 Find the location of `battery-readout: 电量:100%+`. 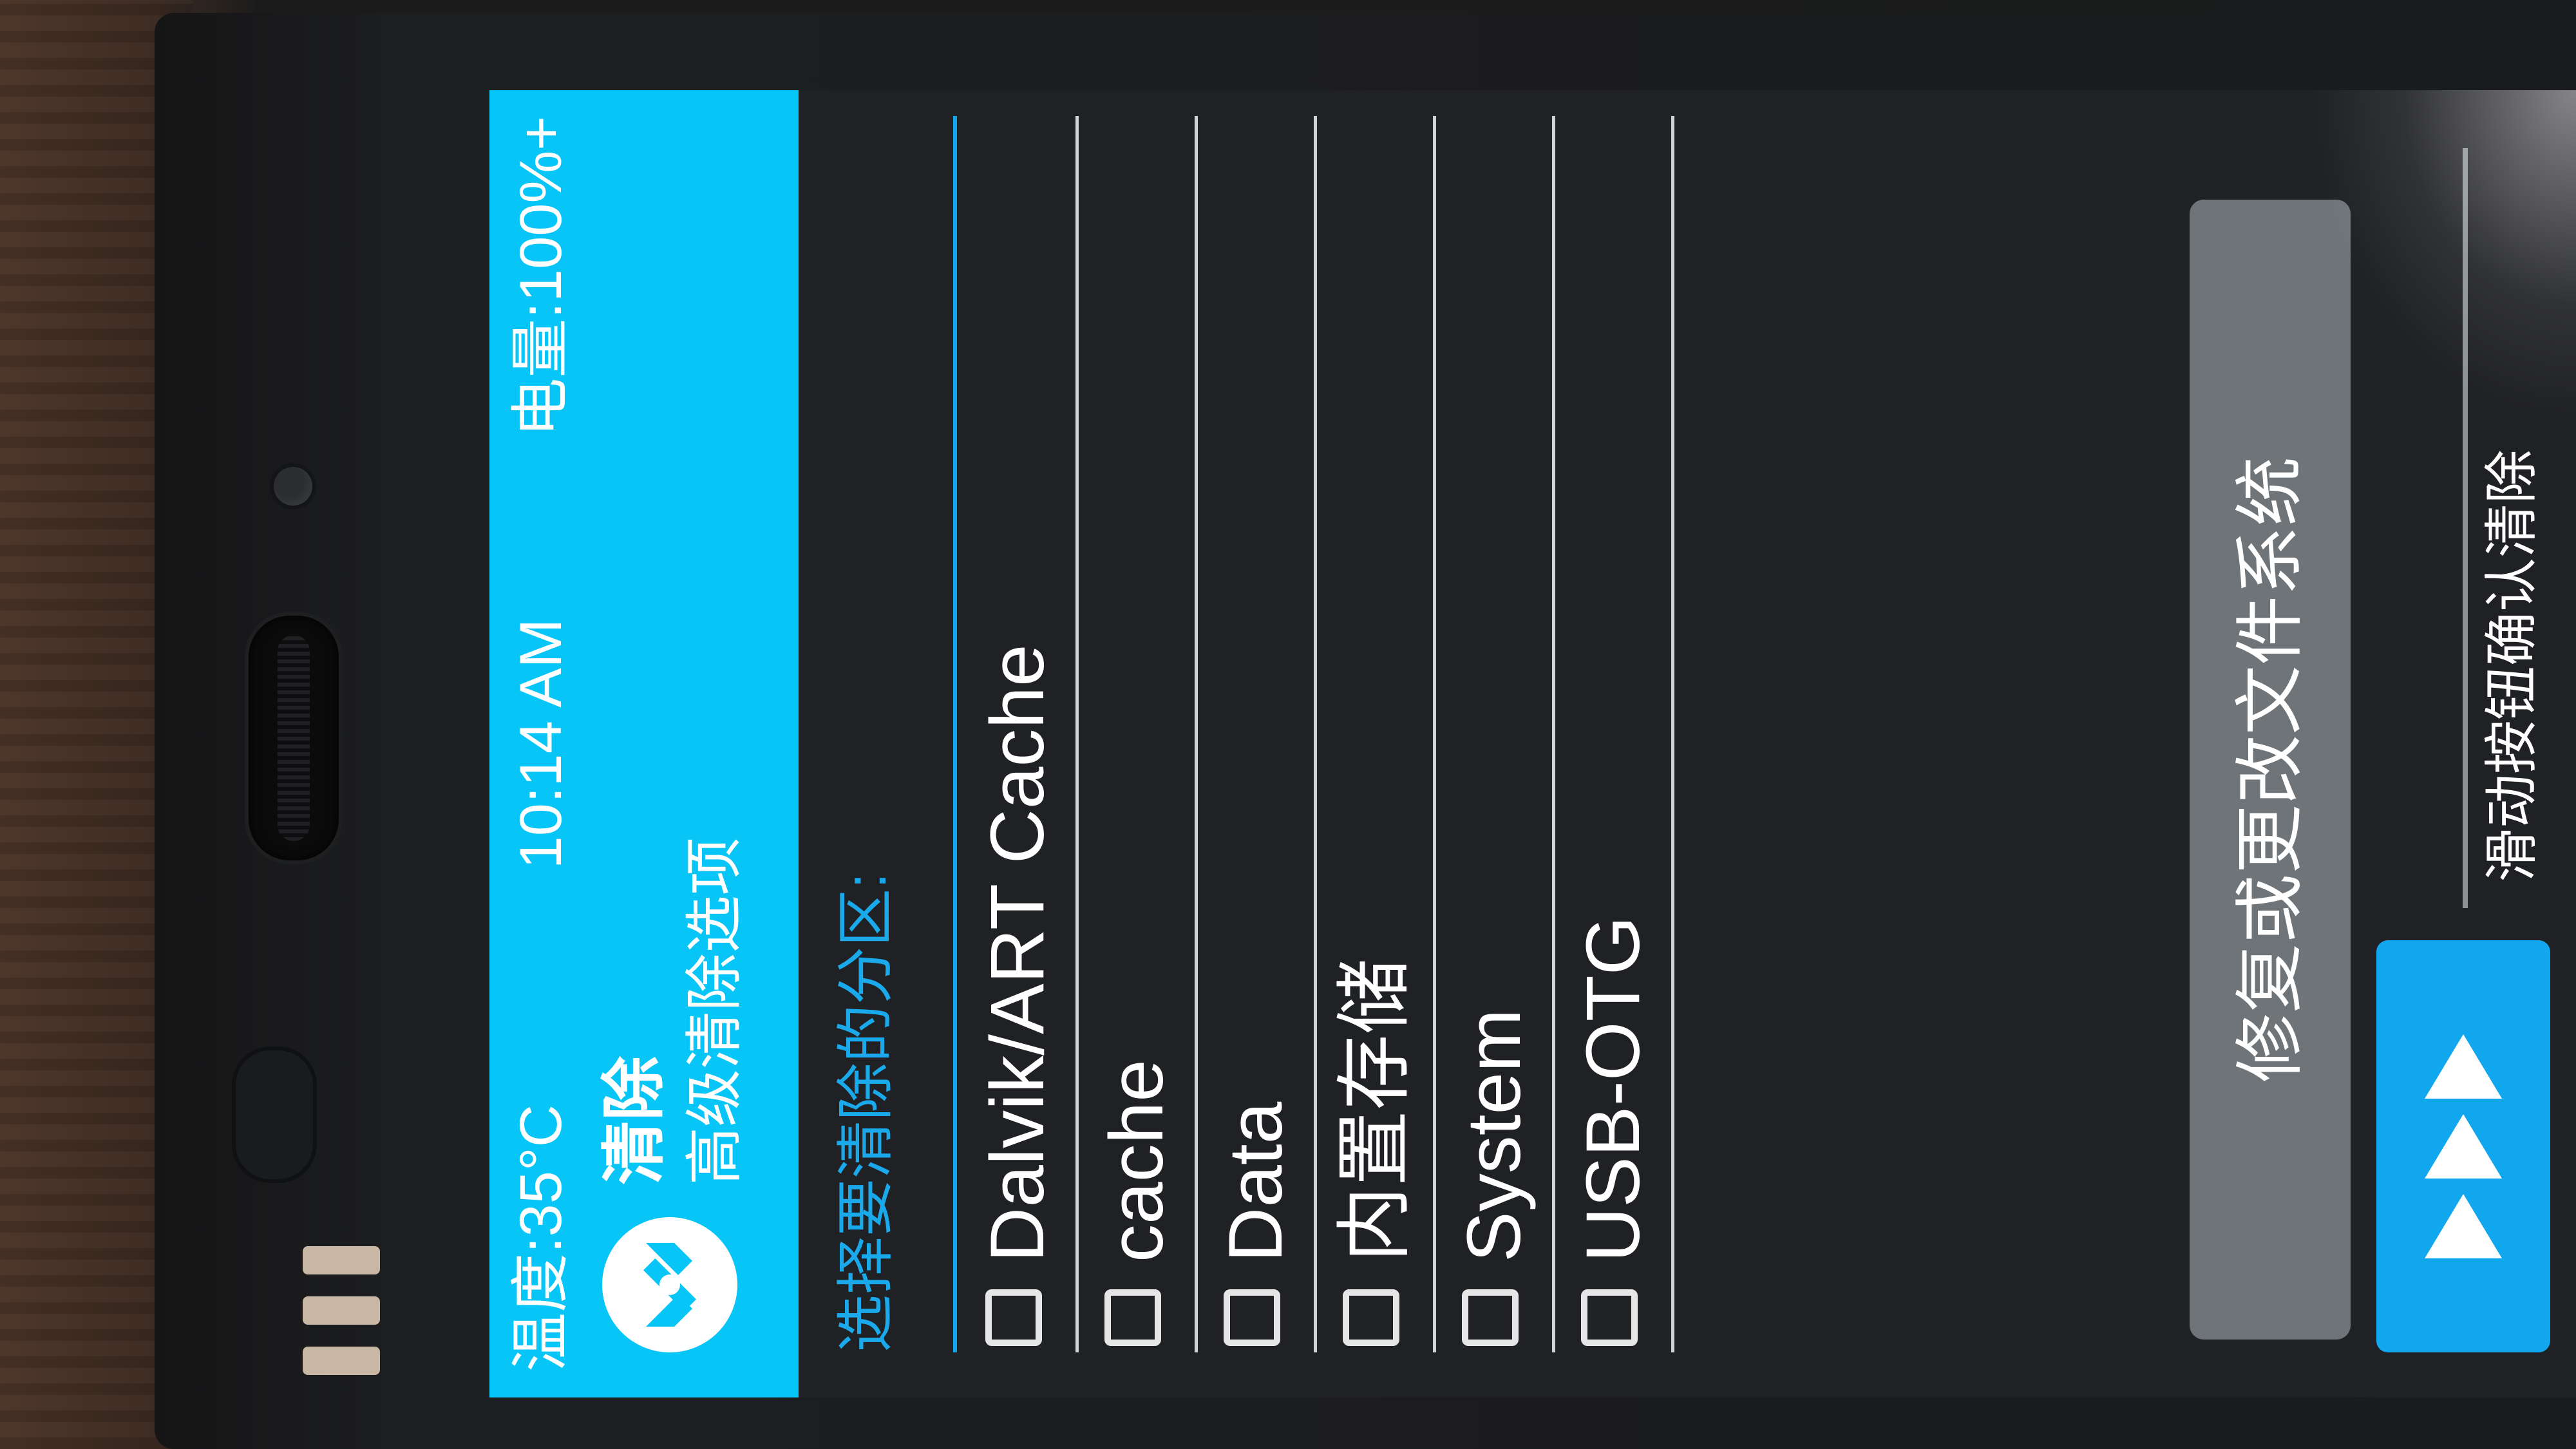

battery-readout: 电量:100%+ is located at coordinates (541, 277).